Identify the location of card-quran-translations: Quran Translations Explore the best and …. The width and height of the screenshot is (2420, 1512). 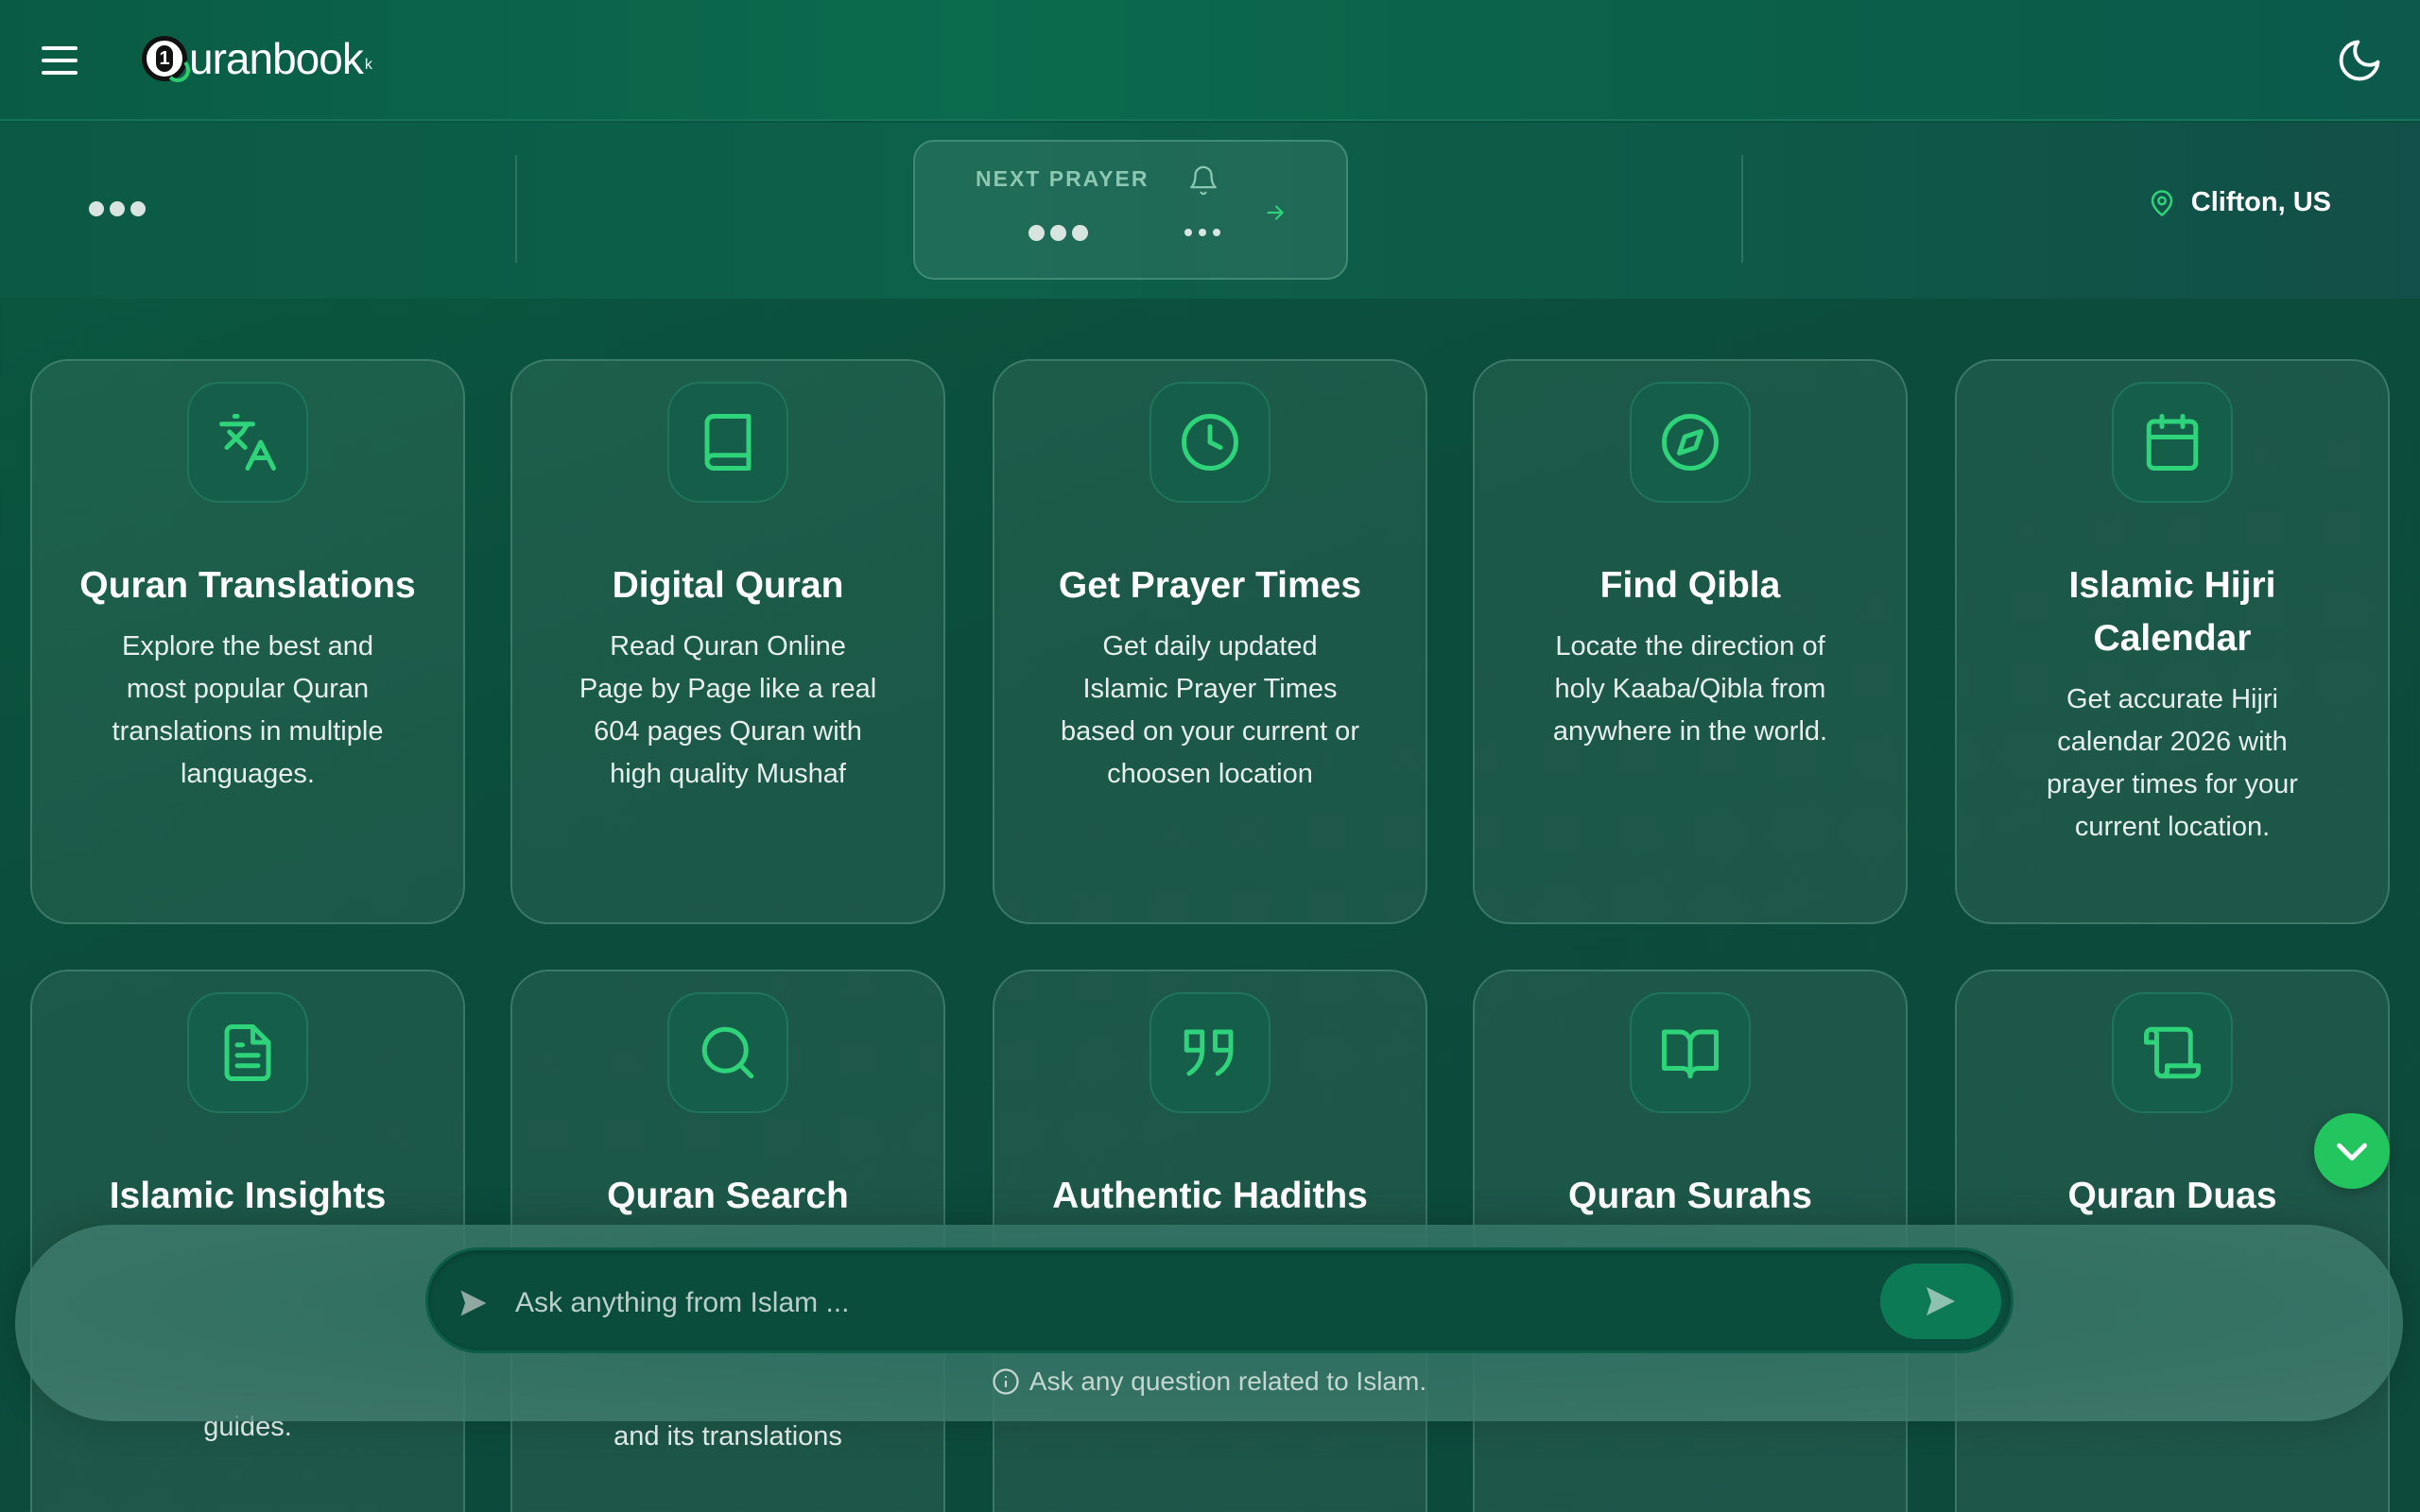
(247, 641).